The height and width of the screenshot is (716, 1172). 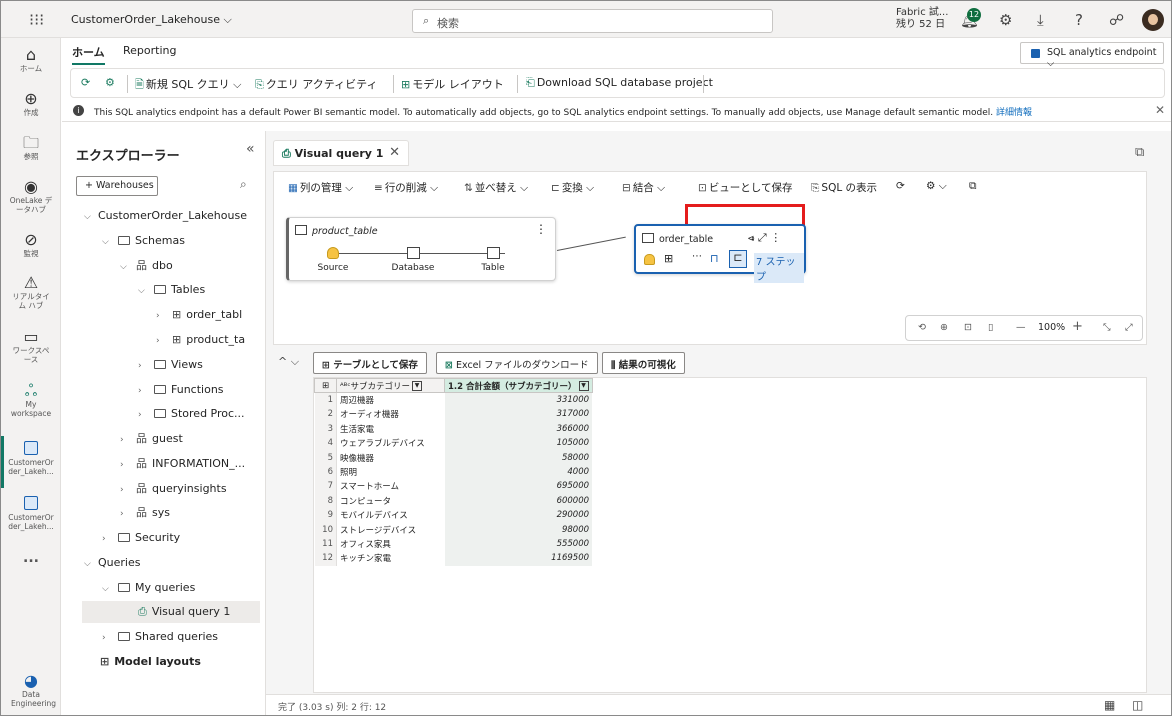 I want to click on download-icon: ⤓, so click(x=1040, y=20).